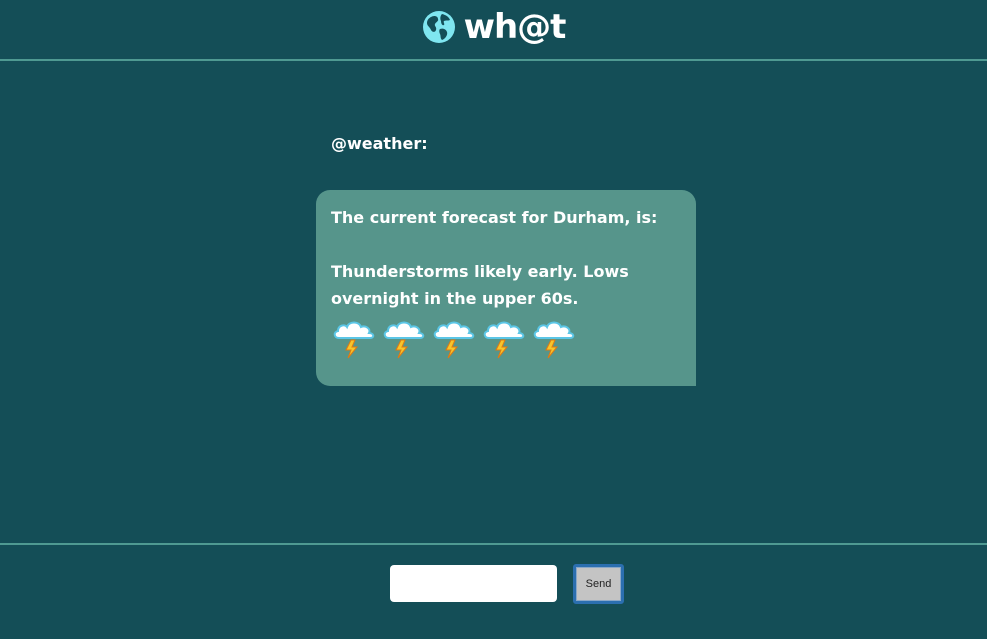 This screenshot has width=987, height=639. I want to click on brand: wh@t, so click(494, 27).